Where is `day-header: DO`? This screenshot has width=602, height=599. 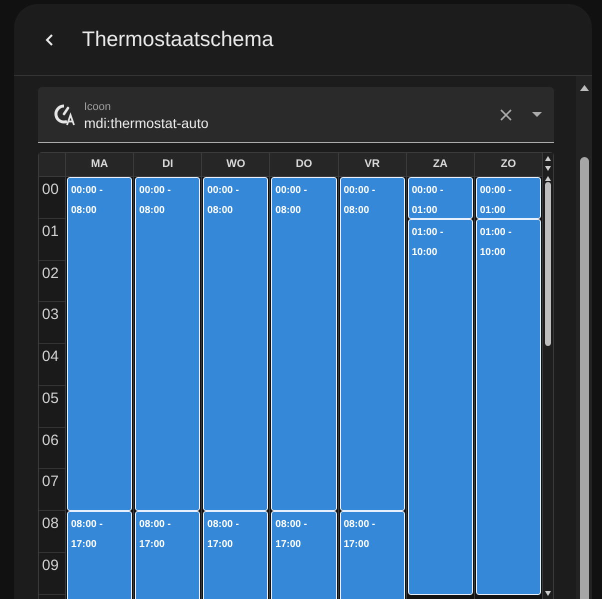 day-header: DO is located at coordinates (304, 165).